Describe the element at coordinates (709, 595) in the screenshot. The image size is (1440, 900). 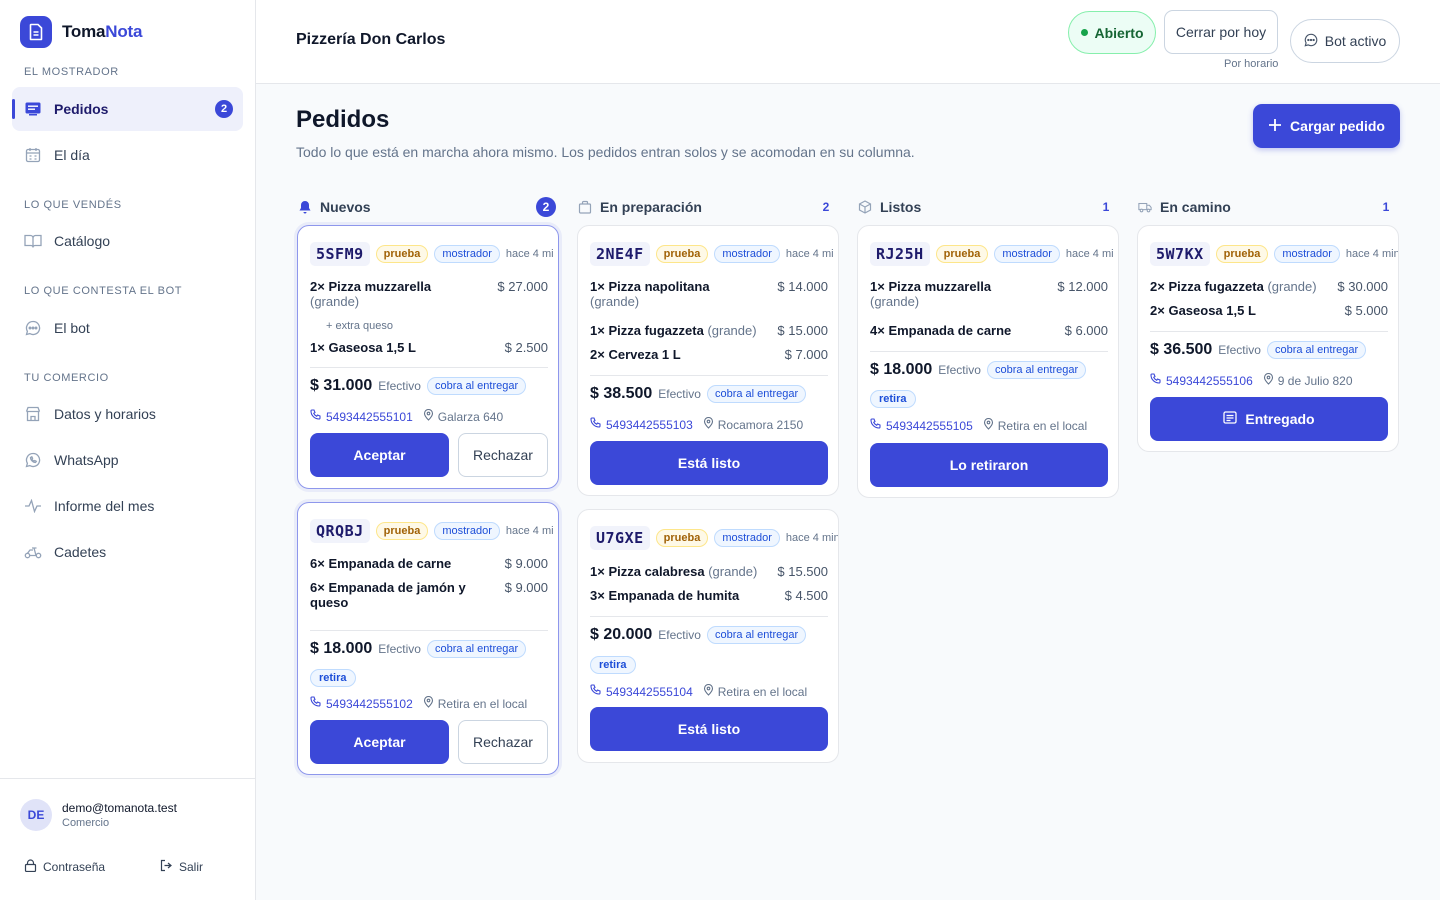
I see `order-line: 3× Empanada de humita $ 4.500` at that location.